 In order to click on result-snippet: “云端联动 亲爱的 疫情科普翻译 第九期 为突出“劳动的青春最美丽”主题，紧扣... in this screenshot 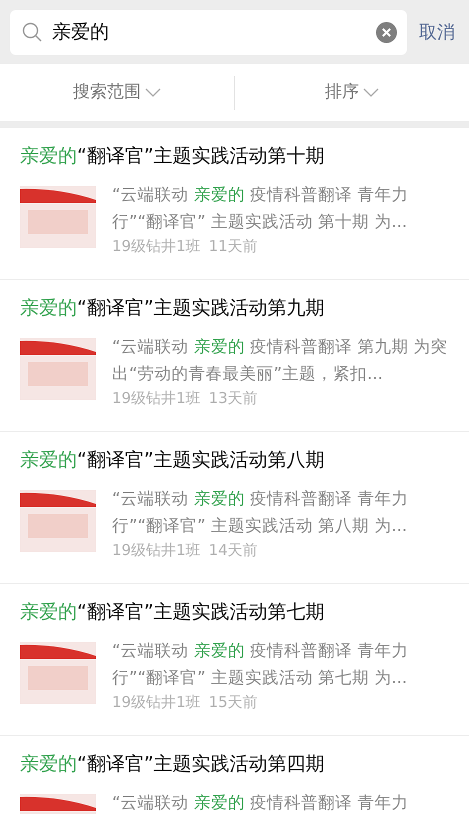, I will do `click(280, 360)`.